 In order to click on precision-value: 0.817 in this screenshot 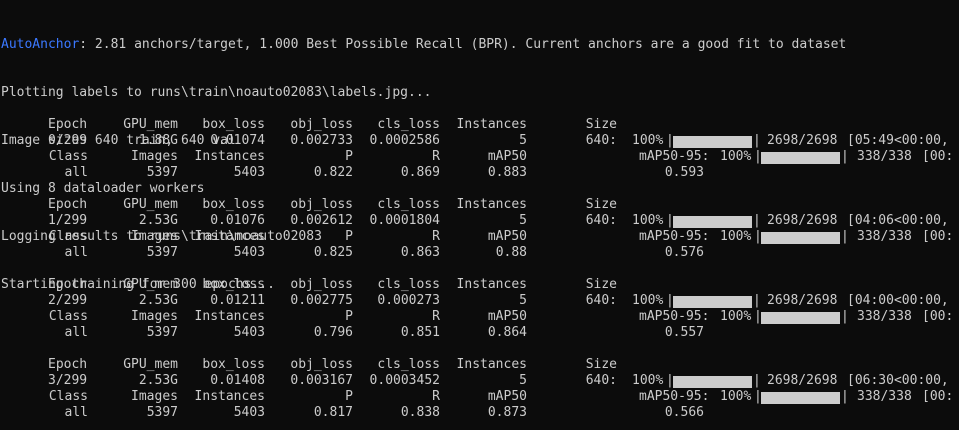, I will do `click(333, 412)`.